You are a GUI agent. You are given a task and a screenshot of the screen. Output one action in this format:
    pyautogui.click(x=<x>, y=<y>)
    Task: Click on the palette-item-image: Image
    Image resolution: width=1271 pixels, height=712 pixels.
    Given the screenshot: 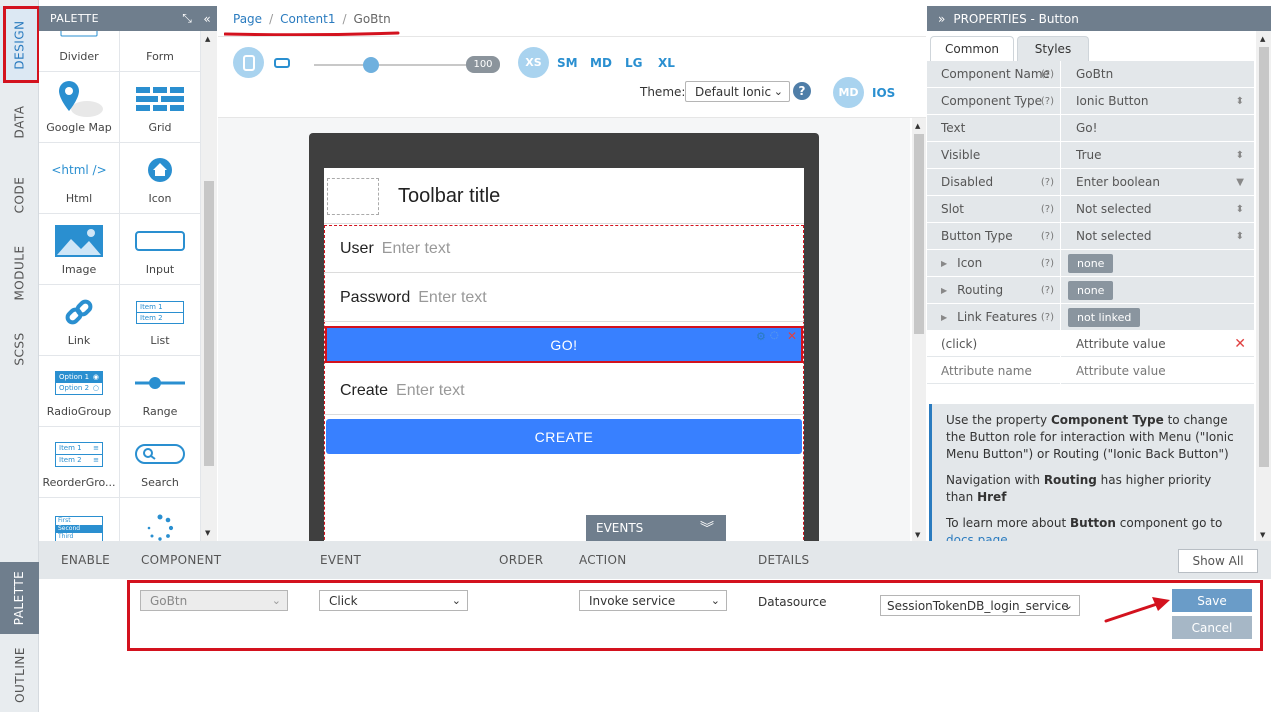 What is the action you would take?
    pyautogui.click(x=79, y=249)
    